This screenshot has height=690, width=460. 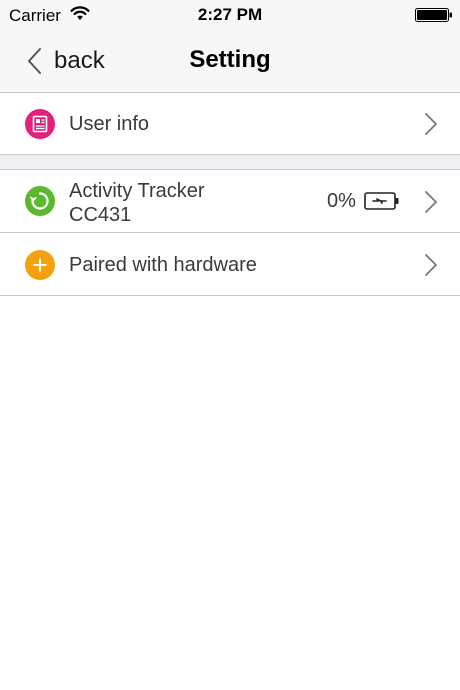 I want to click on clock-time: 2:27 PM, so click(x=230, y=14).